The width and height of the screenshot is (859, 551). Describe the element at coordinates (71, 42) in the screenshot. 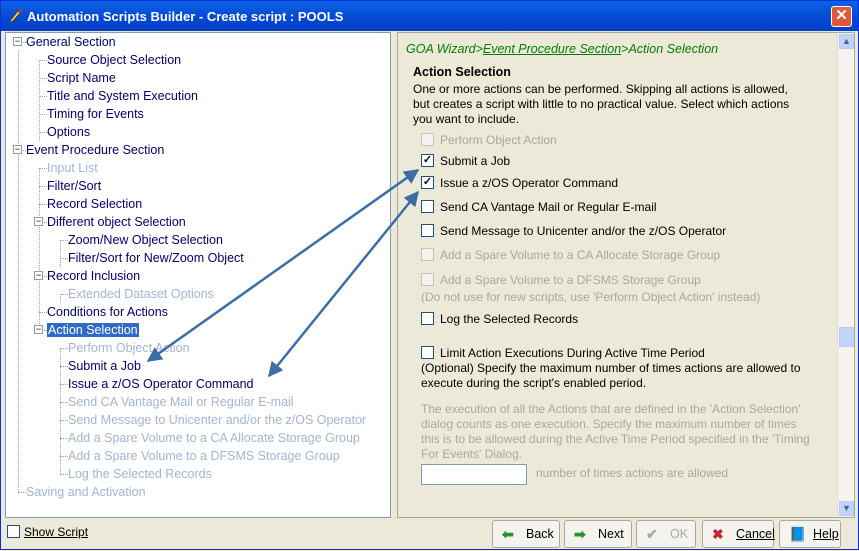

I see `tree-item: General Section` at that location.